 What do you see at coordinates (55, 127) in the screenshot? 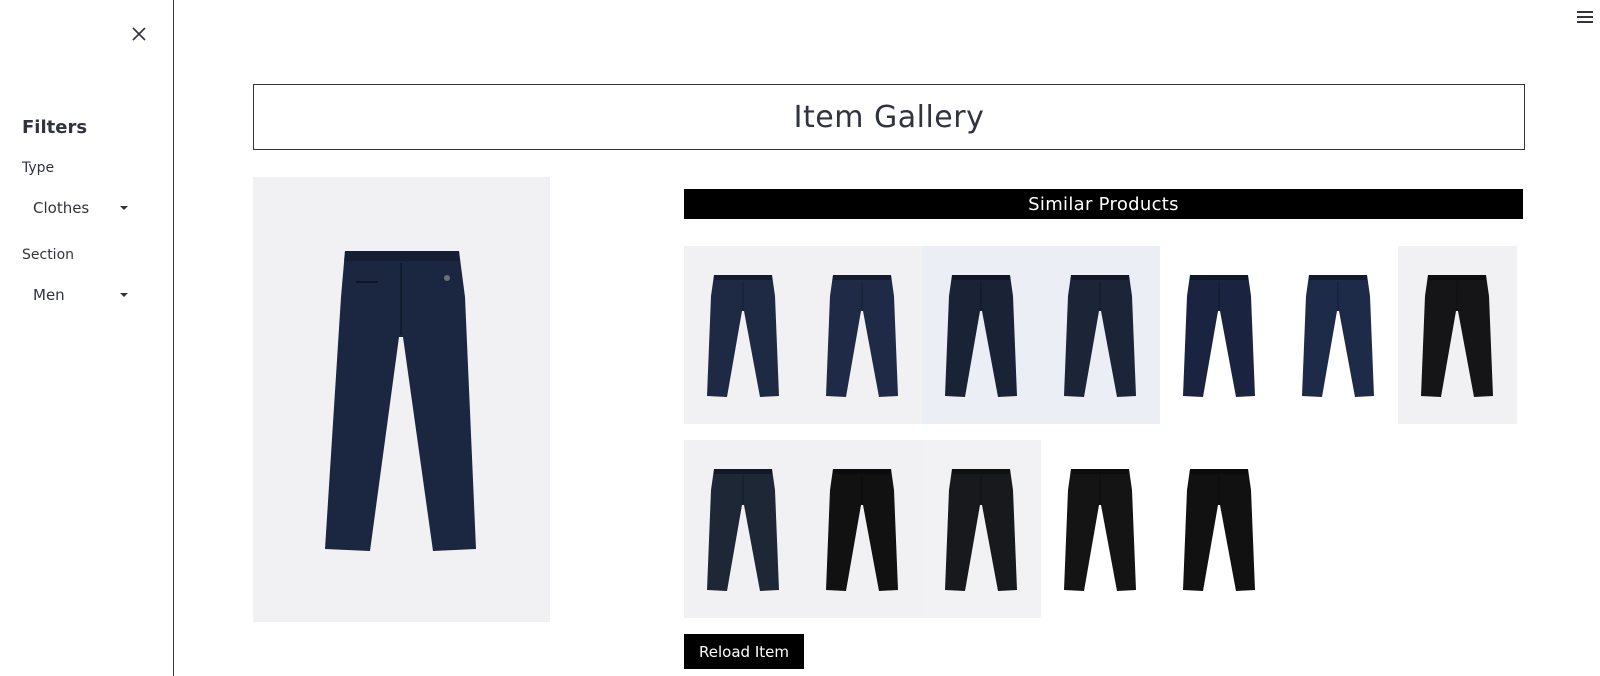
I see `filters-title: Filters` at bounding box center [55, 127].